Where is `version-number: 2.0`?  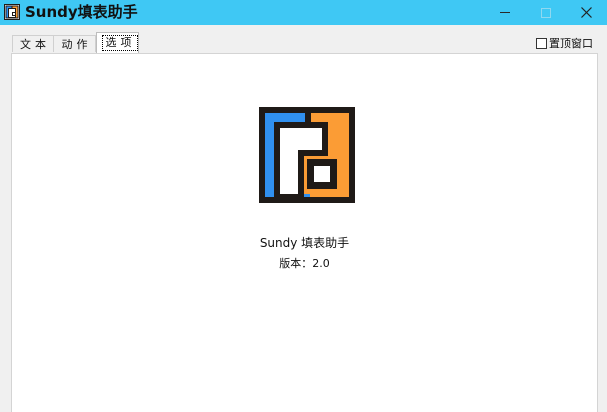 version-number: 2.0 is located at coordinates (321, 263).